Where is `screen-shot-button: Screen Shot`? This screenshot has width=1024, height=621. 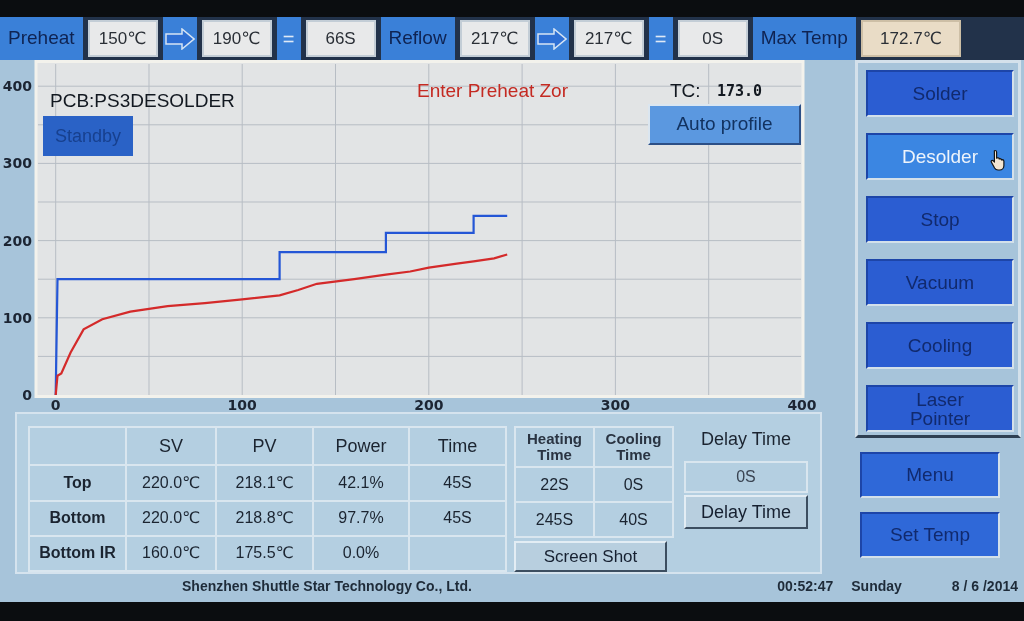
screen-shot-button: Screen Shot is located at coordinates (590, 556).